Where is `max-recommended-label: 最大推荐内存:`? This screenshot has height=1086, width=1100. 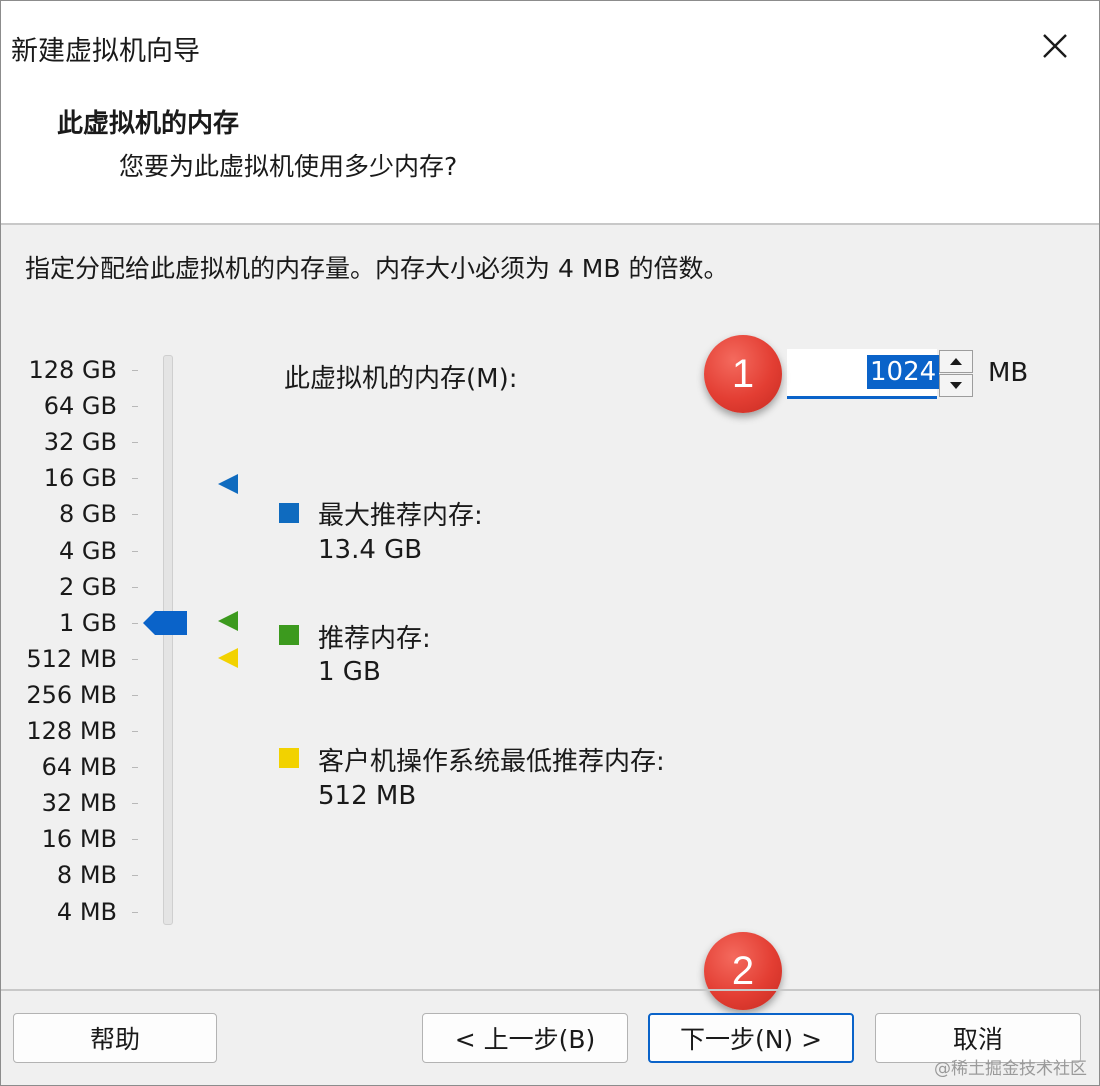 max-recommended-label: 最大推荐内存: is located at coordinates (400, 516).